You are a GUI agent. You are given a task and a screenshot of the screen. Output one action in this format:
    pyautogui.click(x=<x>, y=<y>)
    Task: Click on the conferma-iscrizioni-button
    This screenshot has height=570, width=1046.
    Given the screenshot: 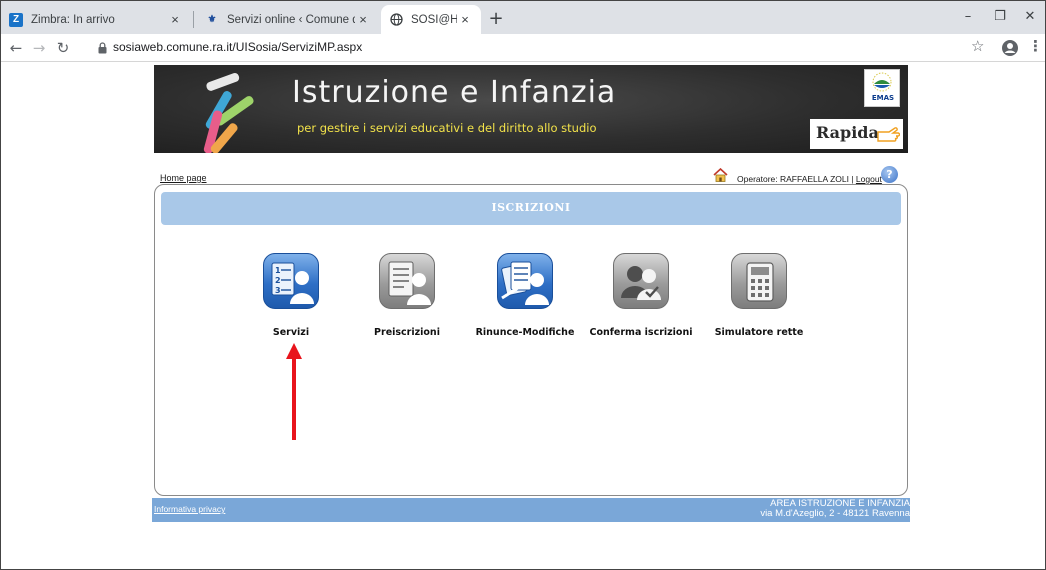 What is the action you would take?
    pyautogui.click(x=641, y=281)
    